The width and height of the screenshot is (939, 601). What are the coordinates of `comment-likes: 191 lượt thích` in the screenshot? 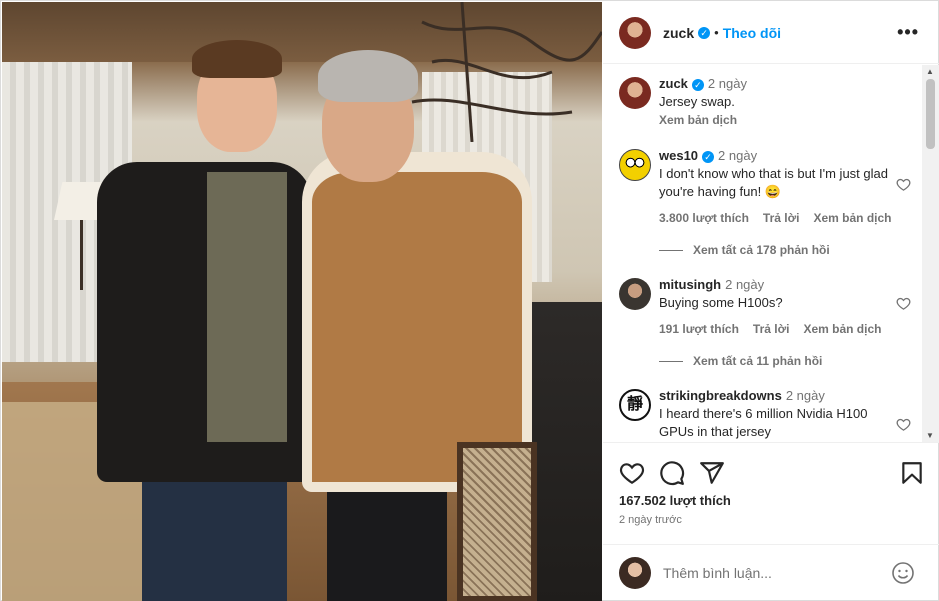 It's located at (699, 329).